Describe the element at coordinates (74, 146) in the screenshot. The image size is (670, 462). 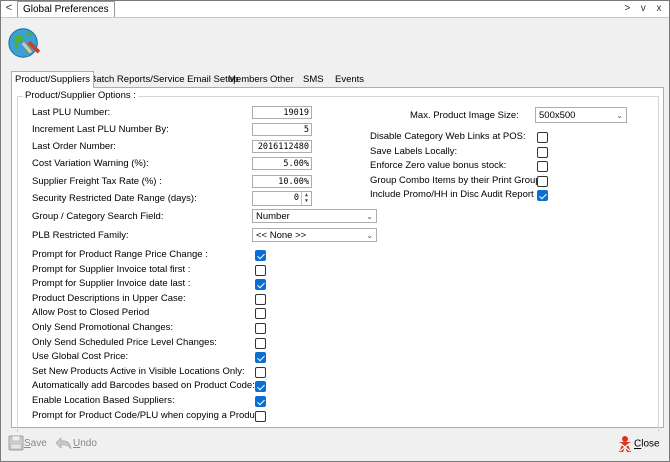
I see `last-order-label: Last Order Number:` at that location.